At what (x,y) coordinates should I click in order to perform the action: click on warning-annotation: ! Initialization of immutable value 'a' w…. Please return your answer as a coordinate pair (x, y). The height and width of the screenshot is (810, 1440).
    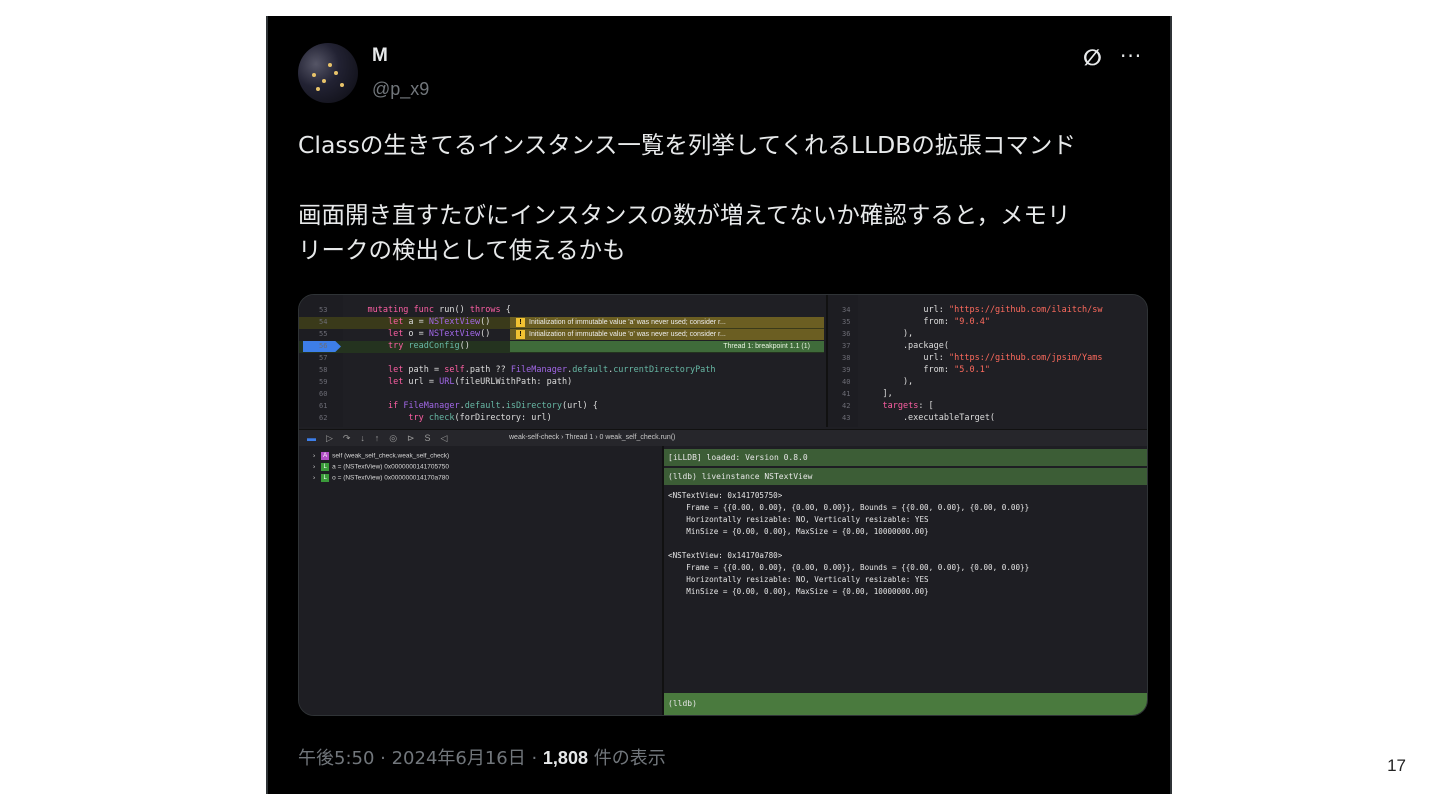
    Looking at the image, I should click on (667, 322).